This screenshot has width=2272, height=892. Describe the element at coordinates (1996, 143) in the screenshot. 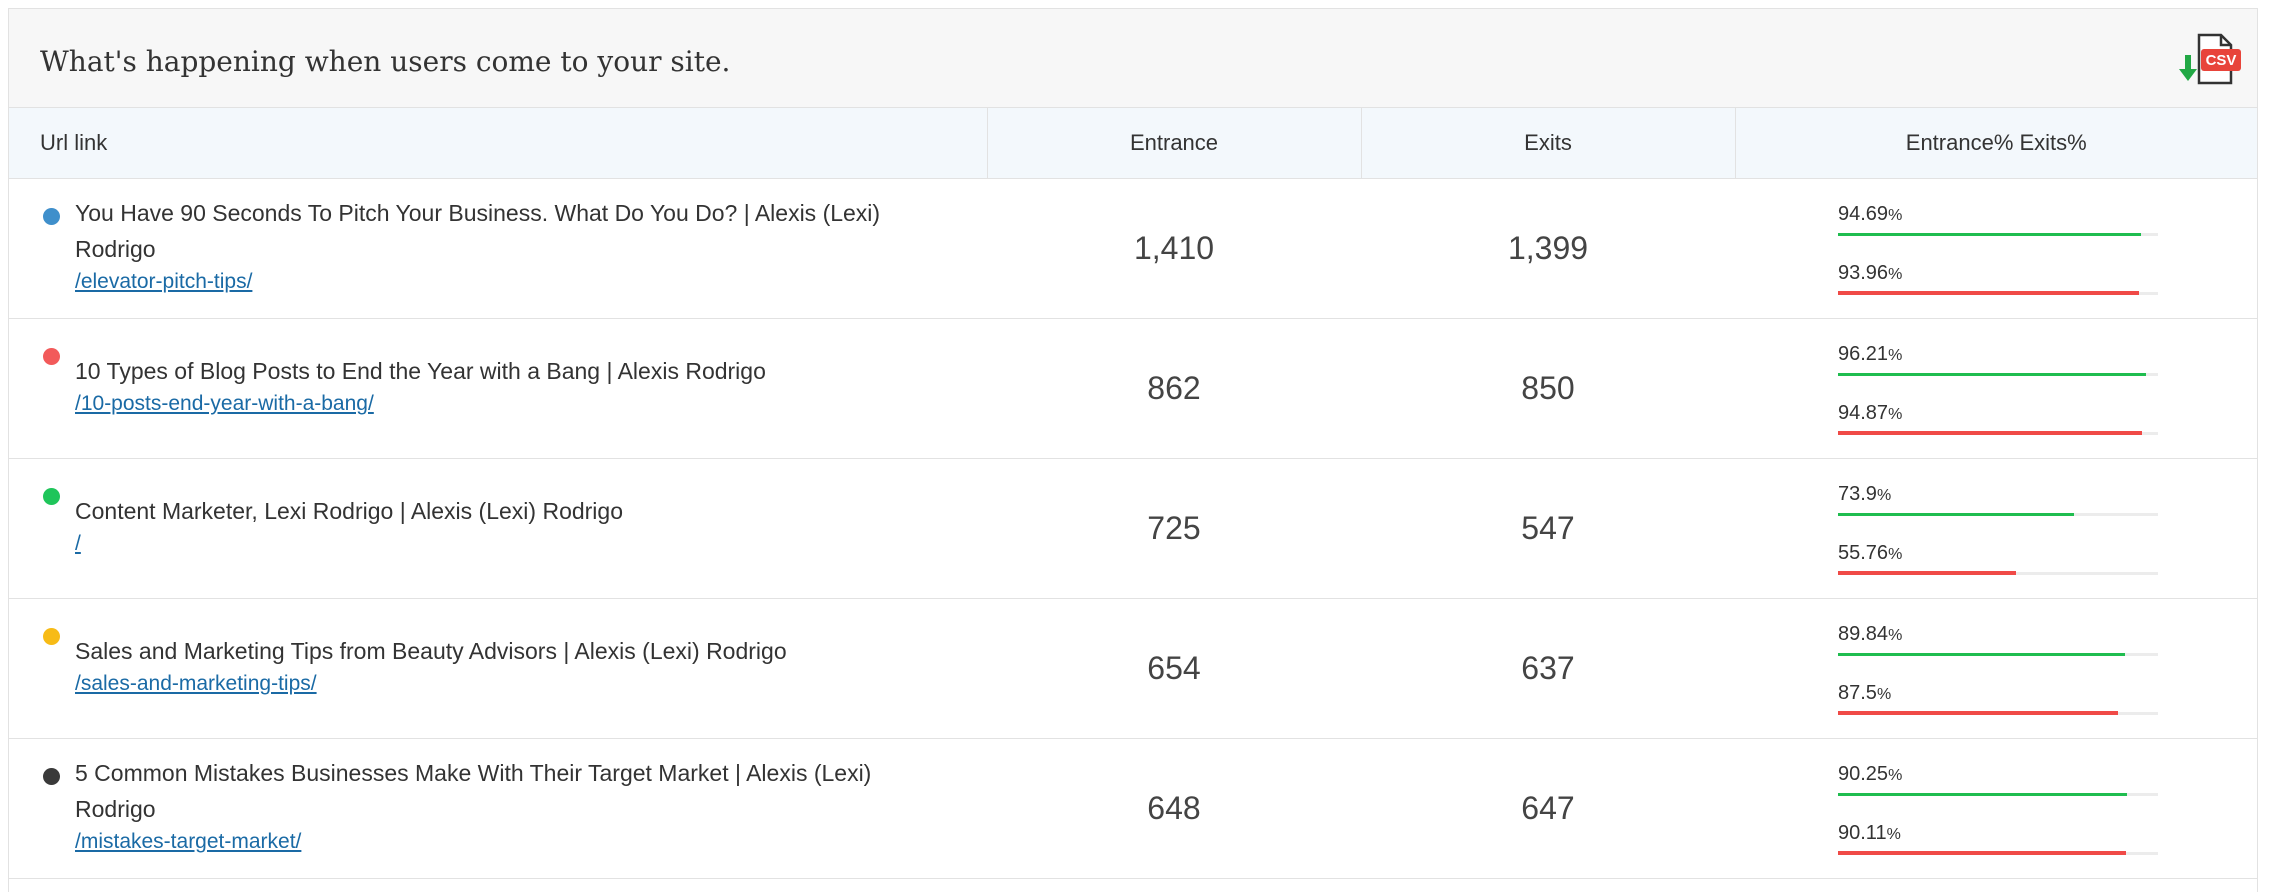

I see `col-header-pct: Entrance% Exits%` at that location.